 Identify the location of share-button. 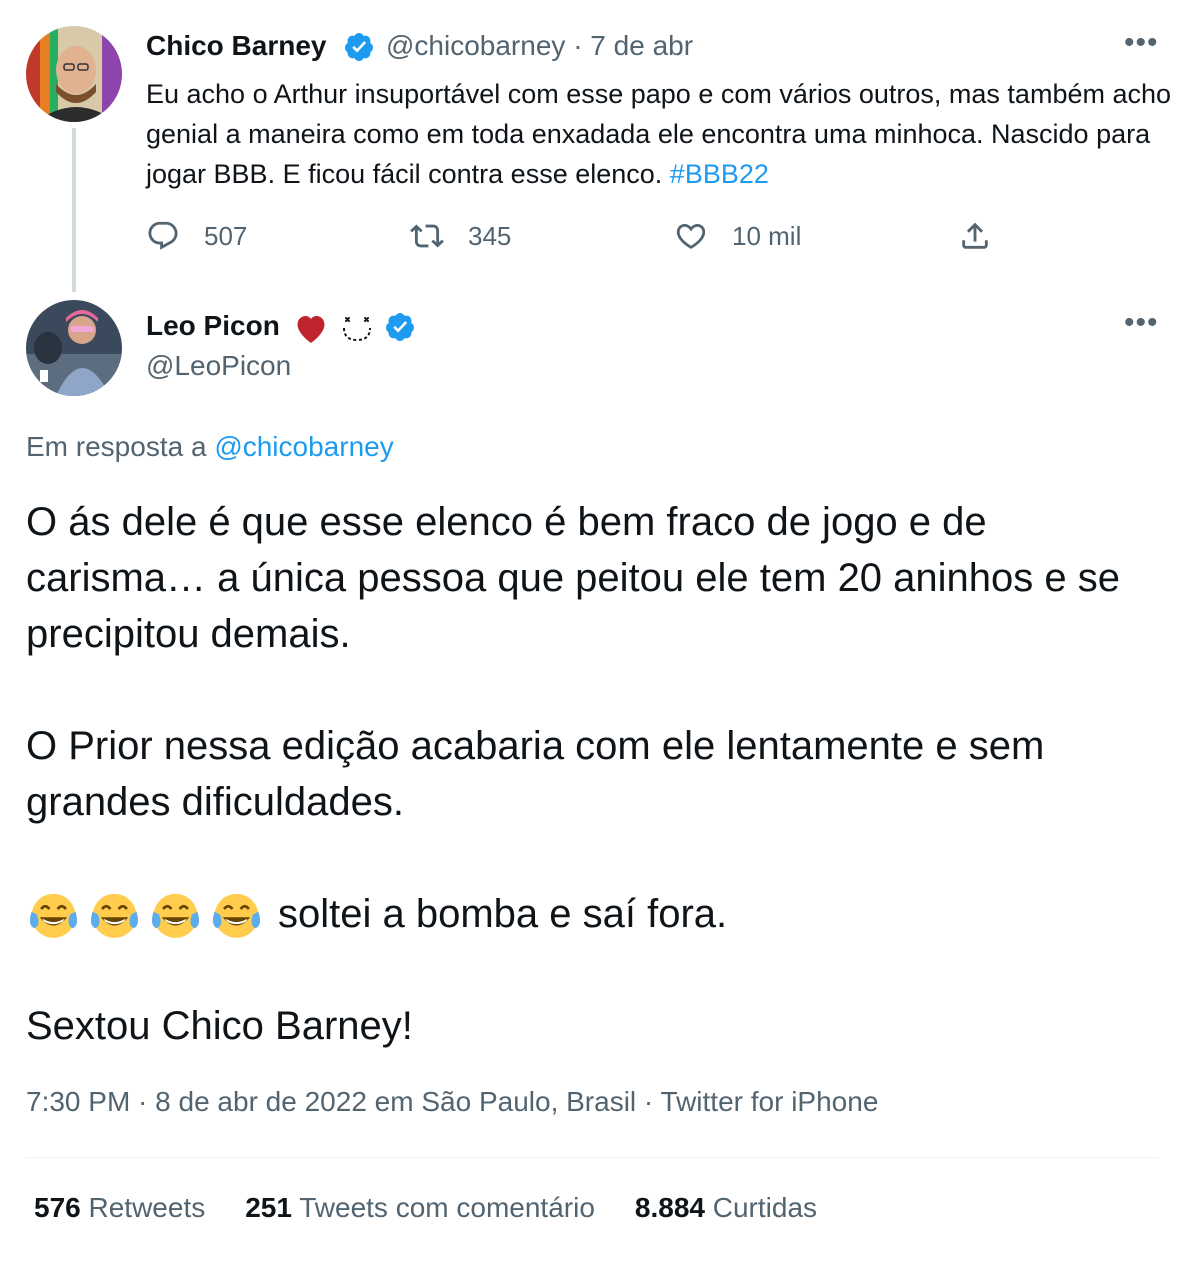
(975, 236).